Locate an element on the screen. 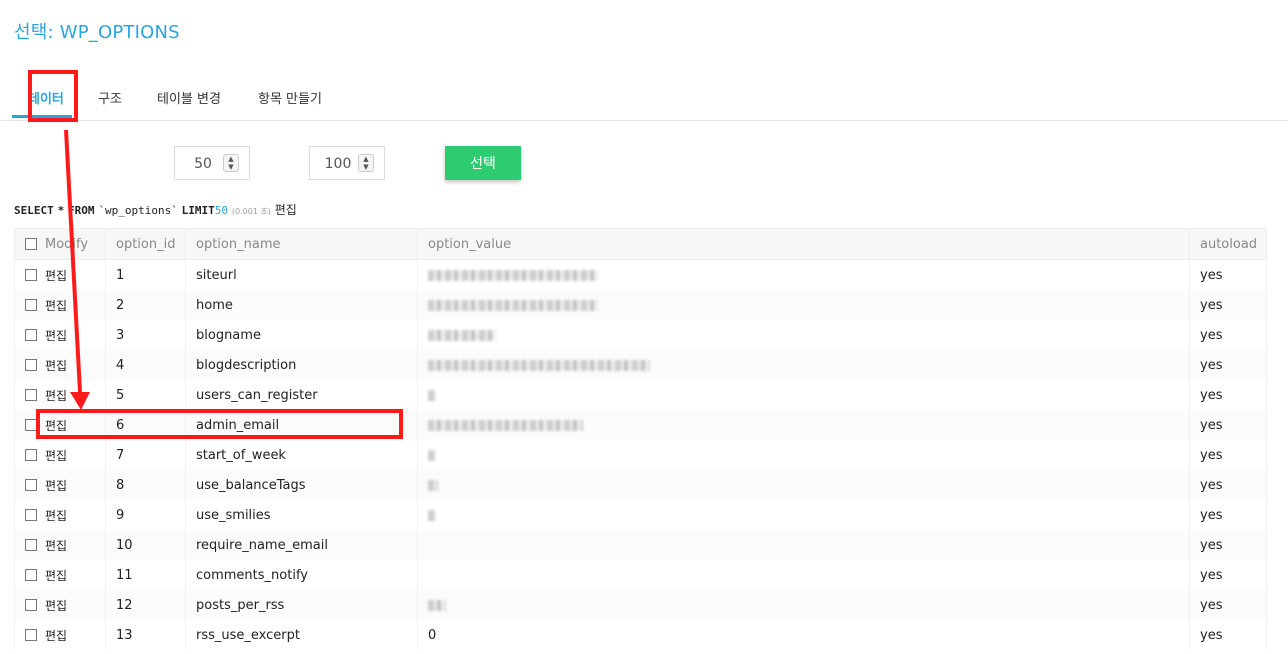  sql-exec-time: (0.001 초) is located at coordinates (251, 211).